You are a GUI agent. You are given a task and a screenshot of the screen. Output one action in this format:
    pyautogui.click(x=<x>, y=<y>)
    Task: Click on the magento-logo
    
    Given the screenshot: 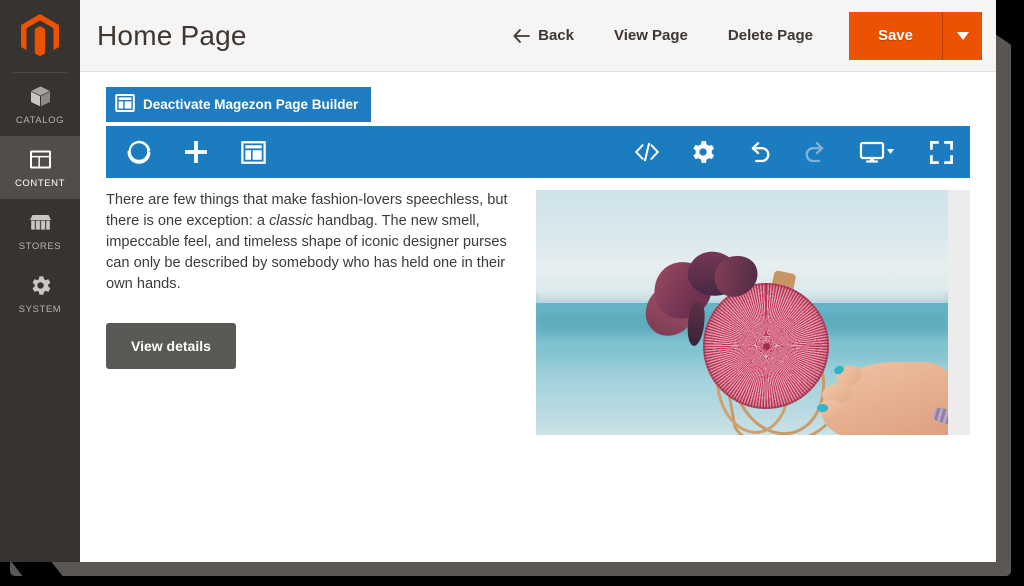 What is the action you would take?
    pyautogui.click(x=40, y=36)
    